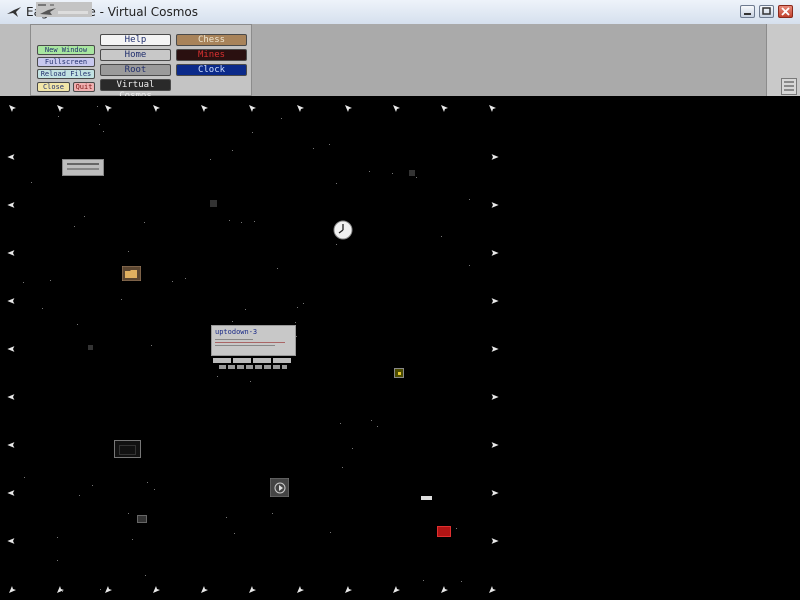 The height and width of the screenshot is (600, 800). What do you see at coordinates (444, 531) in the screenshot?
I see `red-item` at bounding box center [444, 531].